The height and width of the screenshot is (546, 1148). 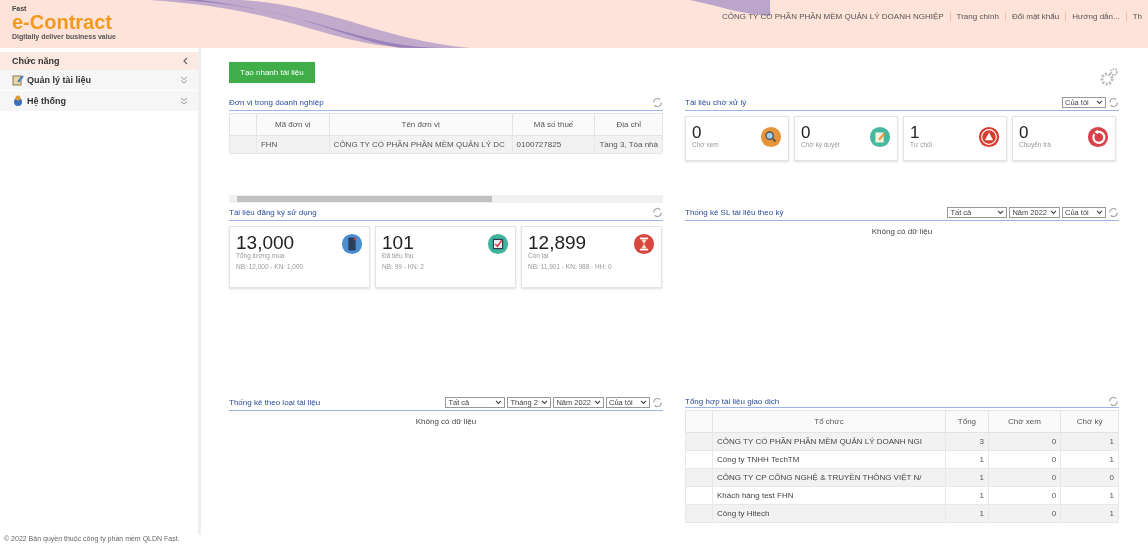 What do you see at coordinates (628, 124) in the screenshot?
I see `column-header: Địa chỉ` at bounding box center [628, 124].